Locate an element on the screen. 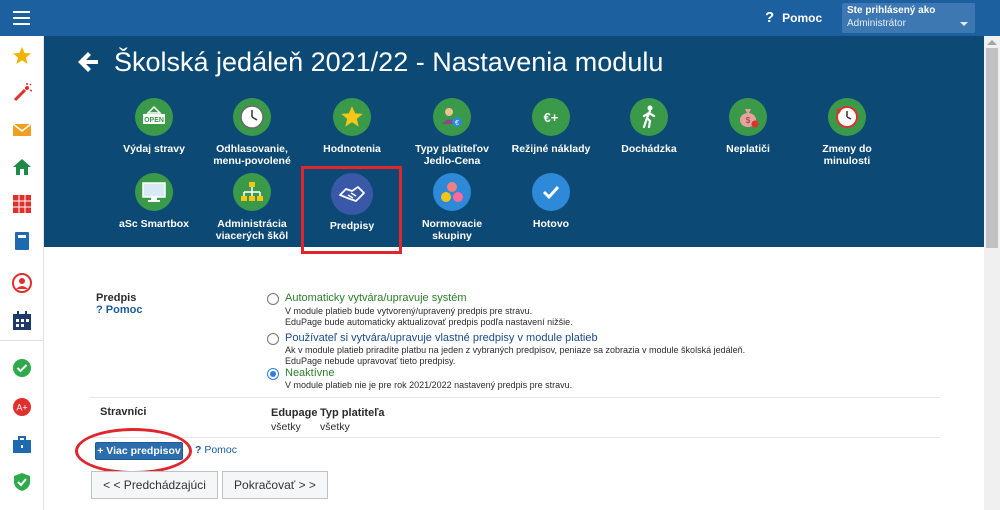 The width and height of the screenshot is (1000, 510). module-hodnotenia: Hodnotenia is located at coordinates (352, 126).